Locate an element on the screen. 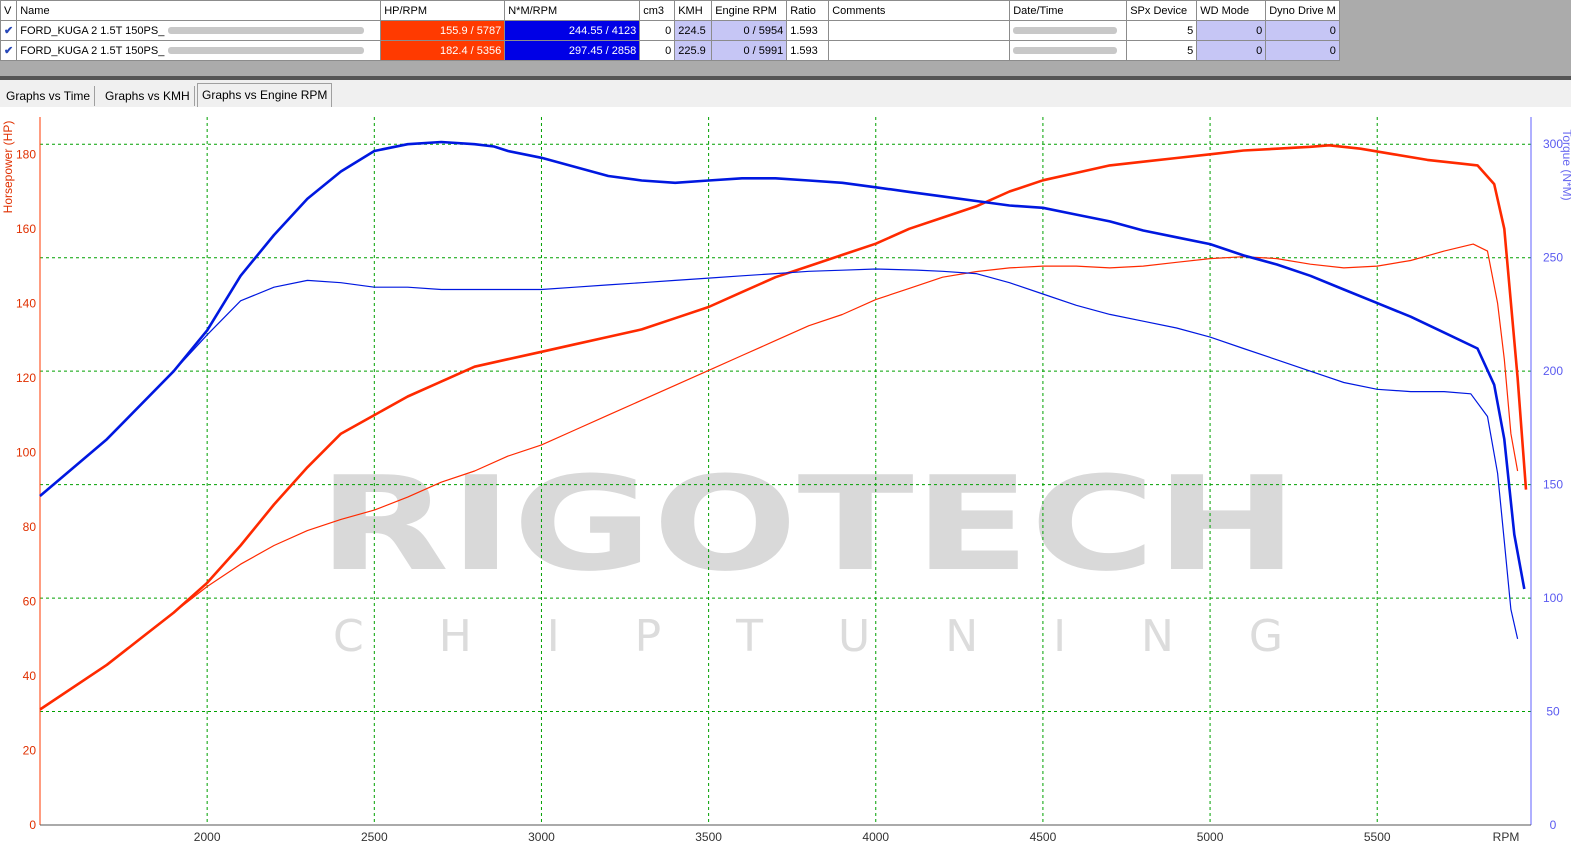  nm-rpm-cell: 244.55 / 4123 is located at coordinates (572, 30).